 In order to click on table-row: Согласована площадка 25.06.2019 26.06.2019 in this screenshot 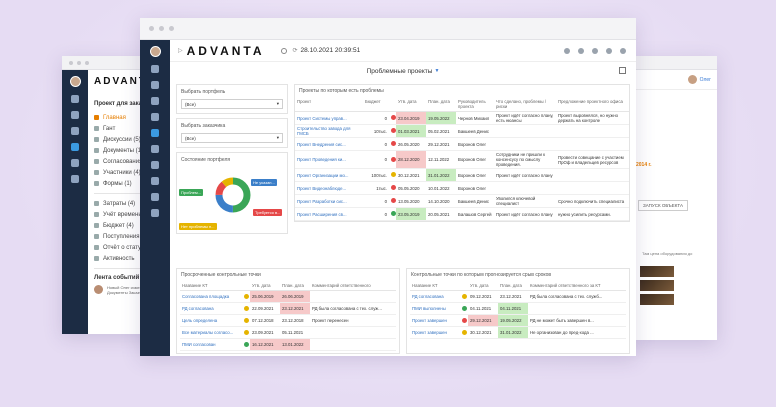, I will do `click(288, 296)`.